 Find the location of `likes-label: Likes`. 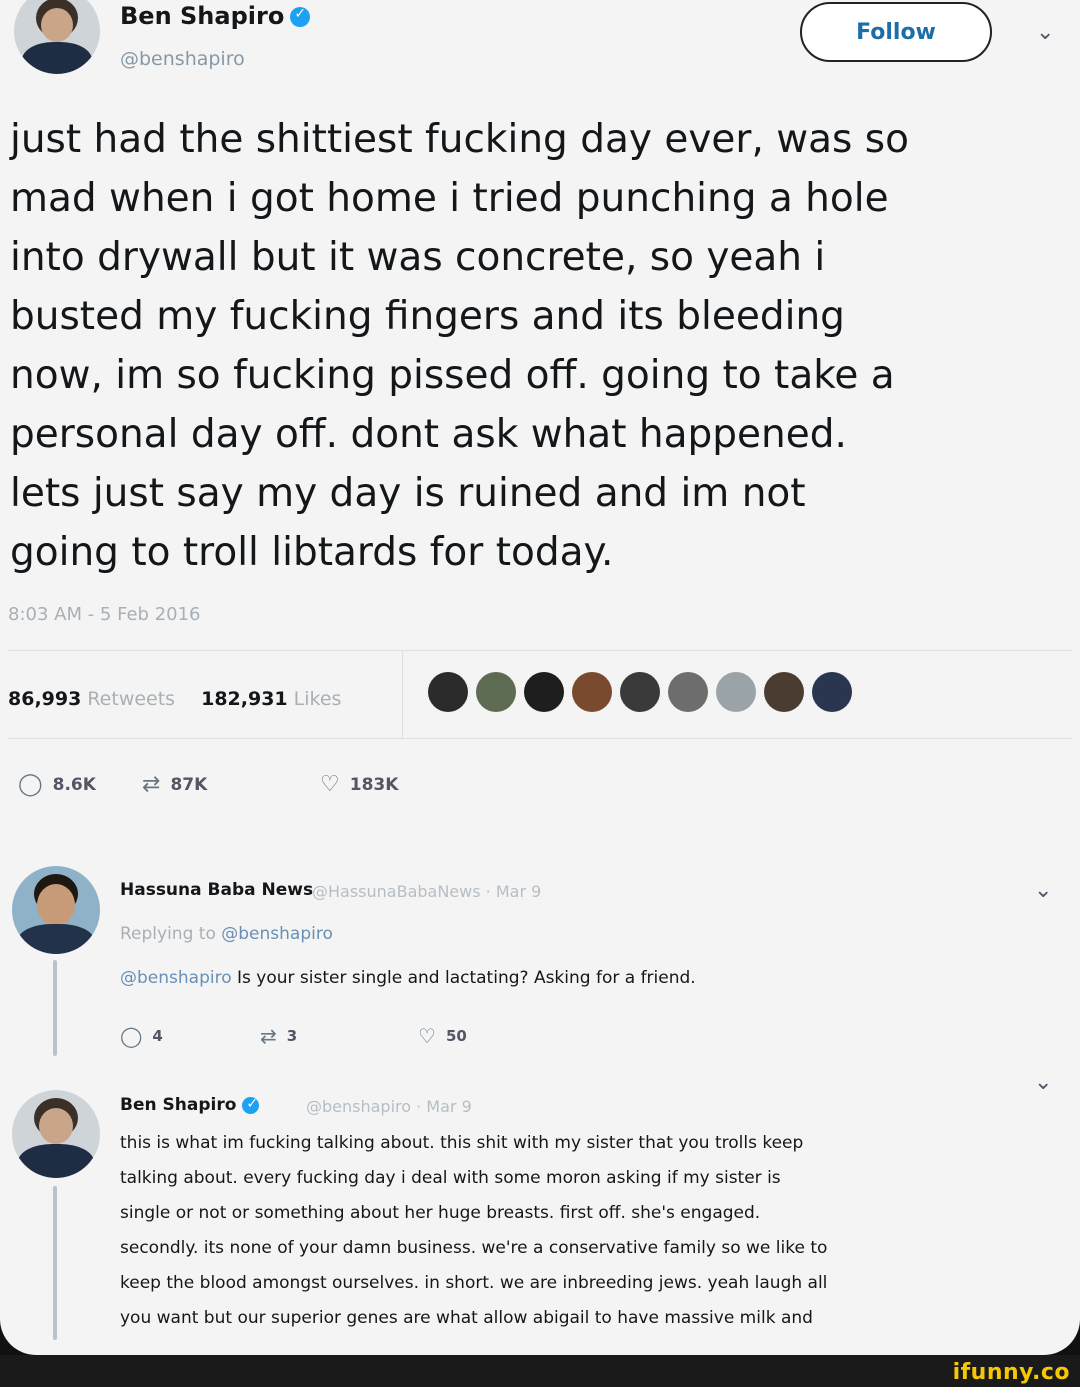

likes-label: Likes is located at coordinates (317, 699).